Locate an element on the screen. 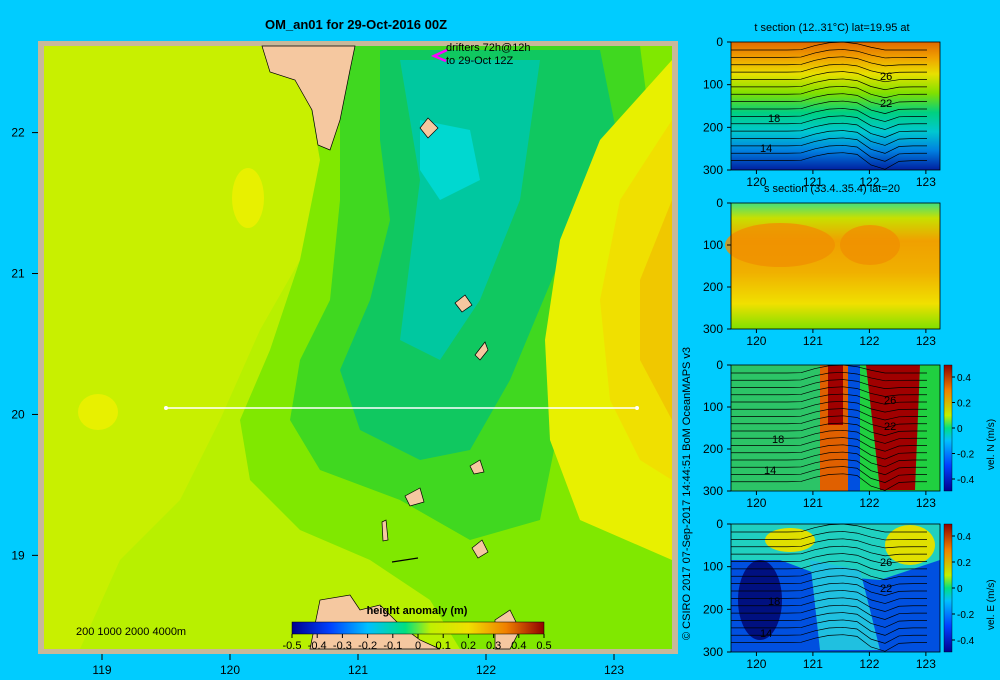 The width and height of the screenshot is (1000, 680). x-tick-label: 121 is located at coordinates (358, 670).